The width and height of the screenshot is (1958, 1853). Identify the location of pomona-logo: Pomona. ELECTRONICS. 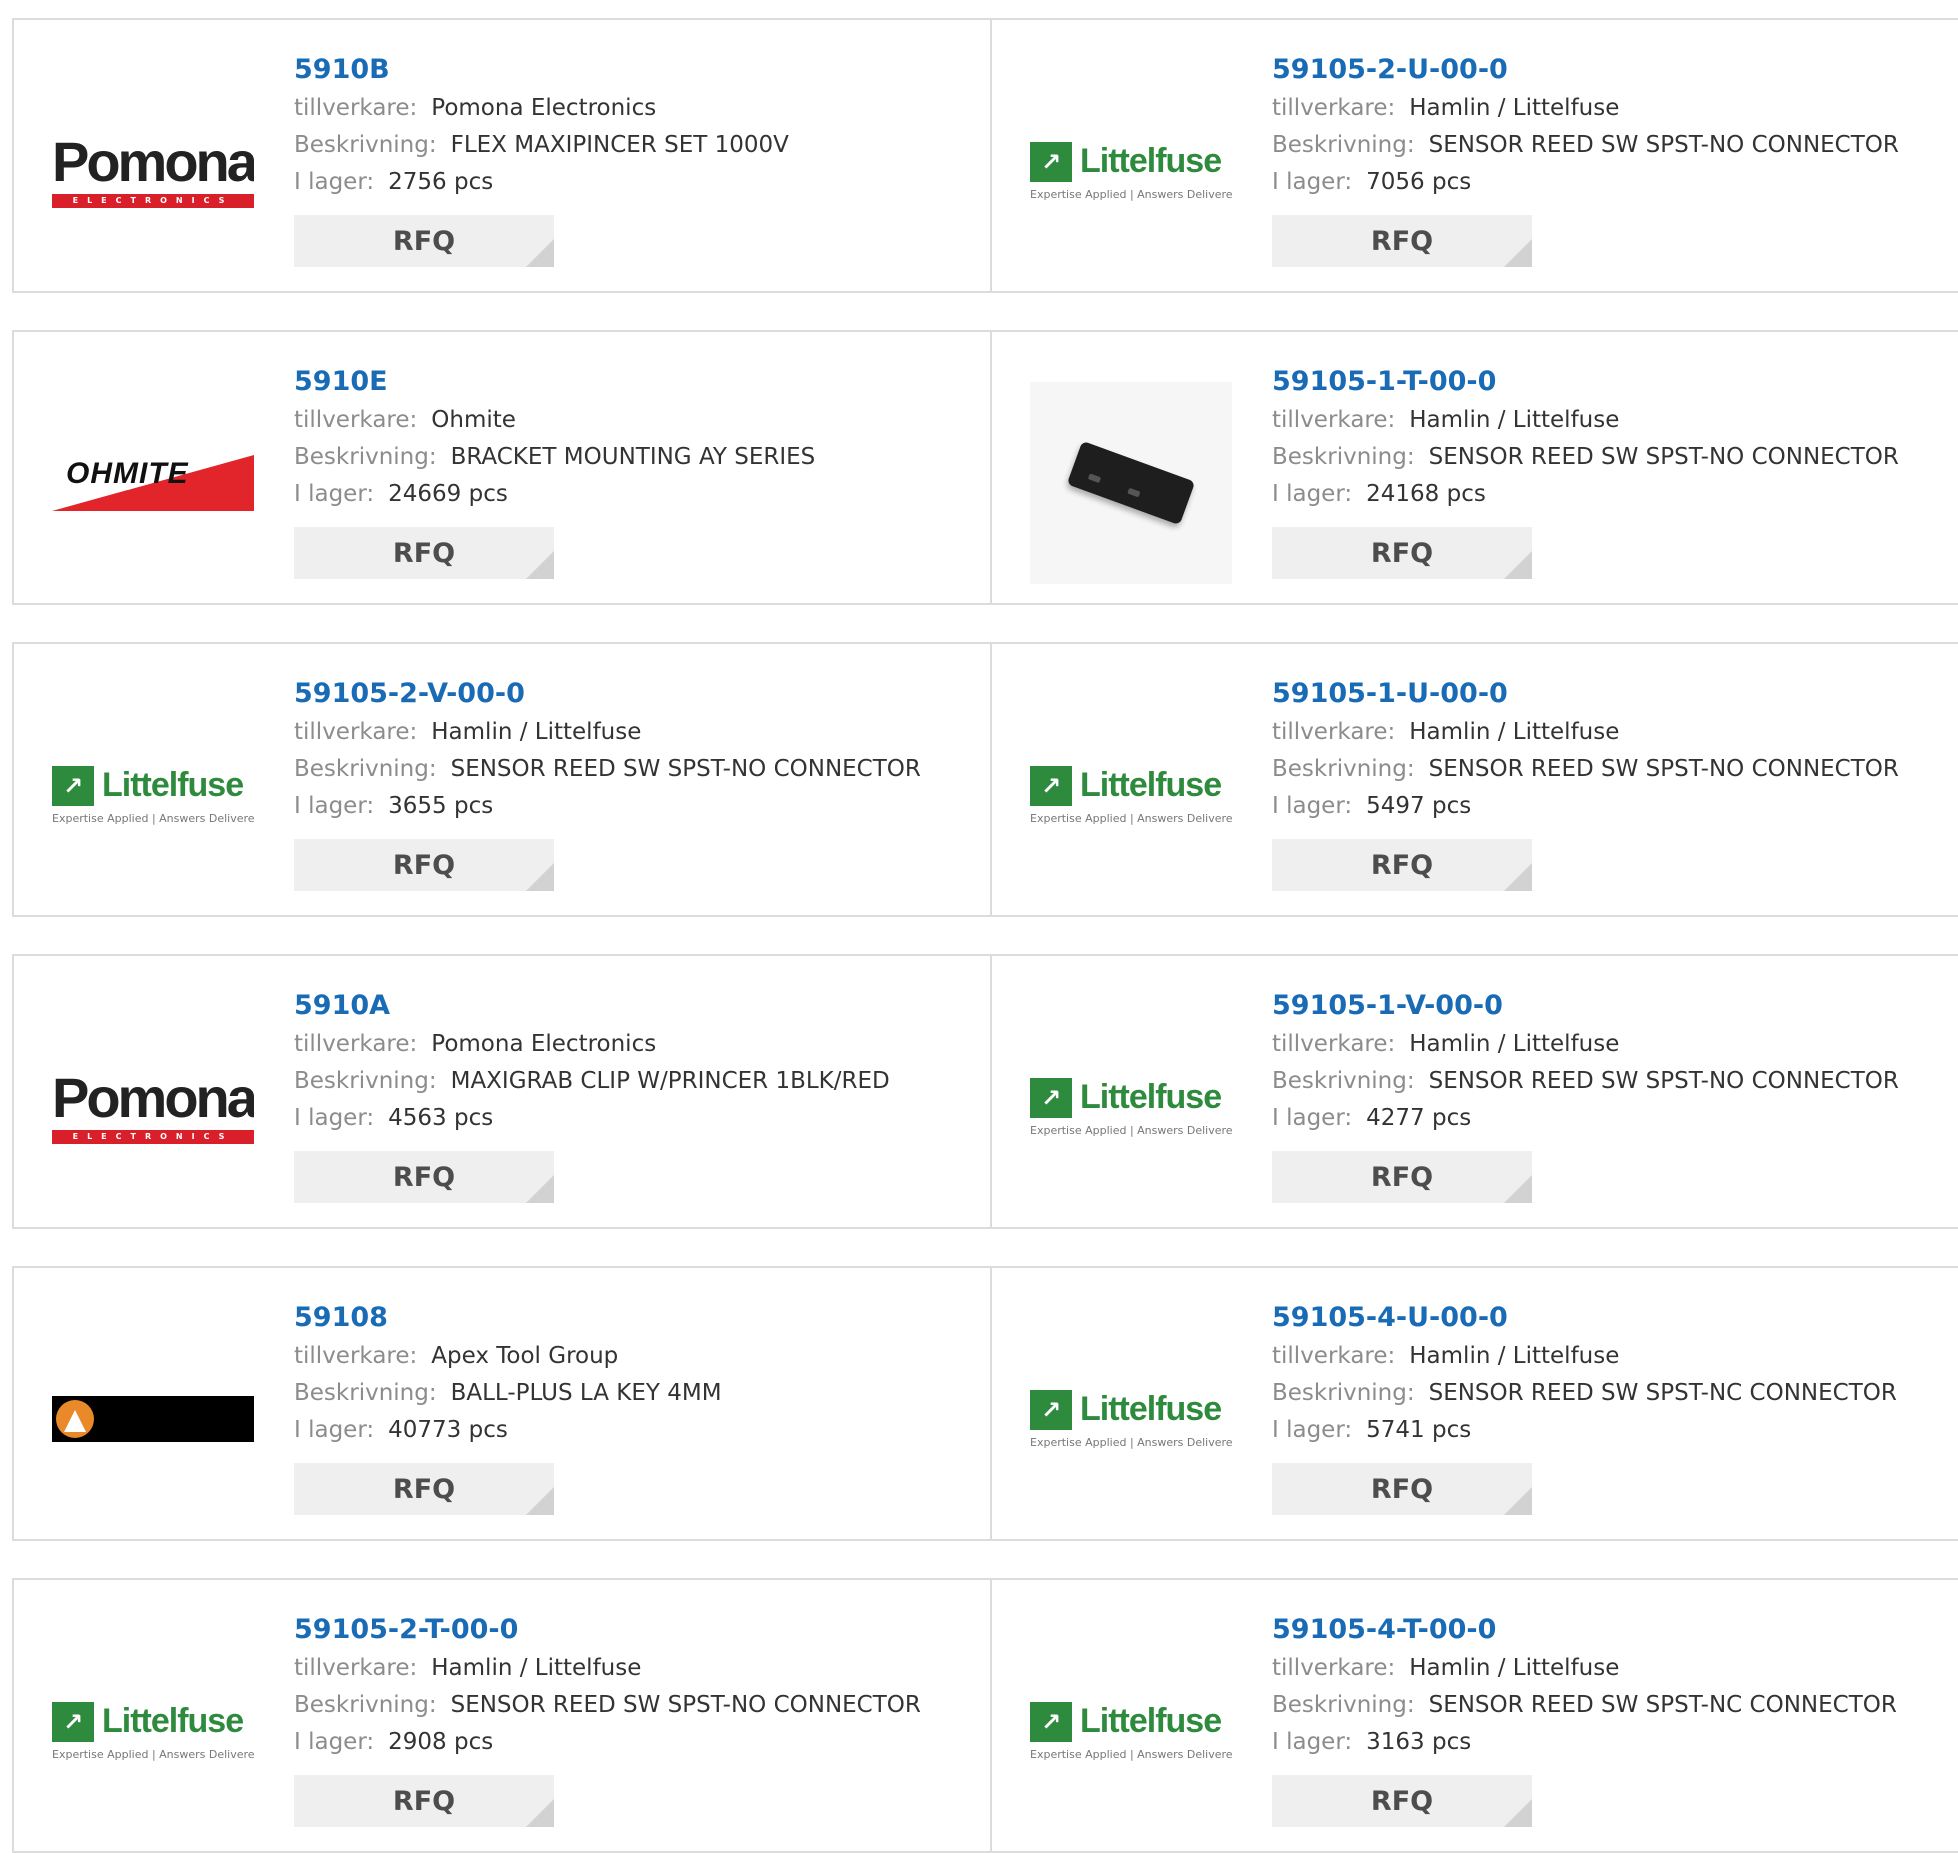
(153, 1107).